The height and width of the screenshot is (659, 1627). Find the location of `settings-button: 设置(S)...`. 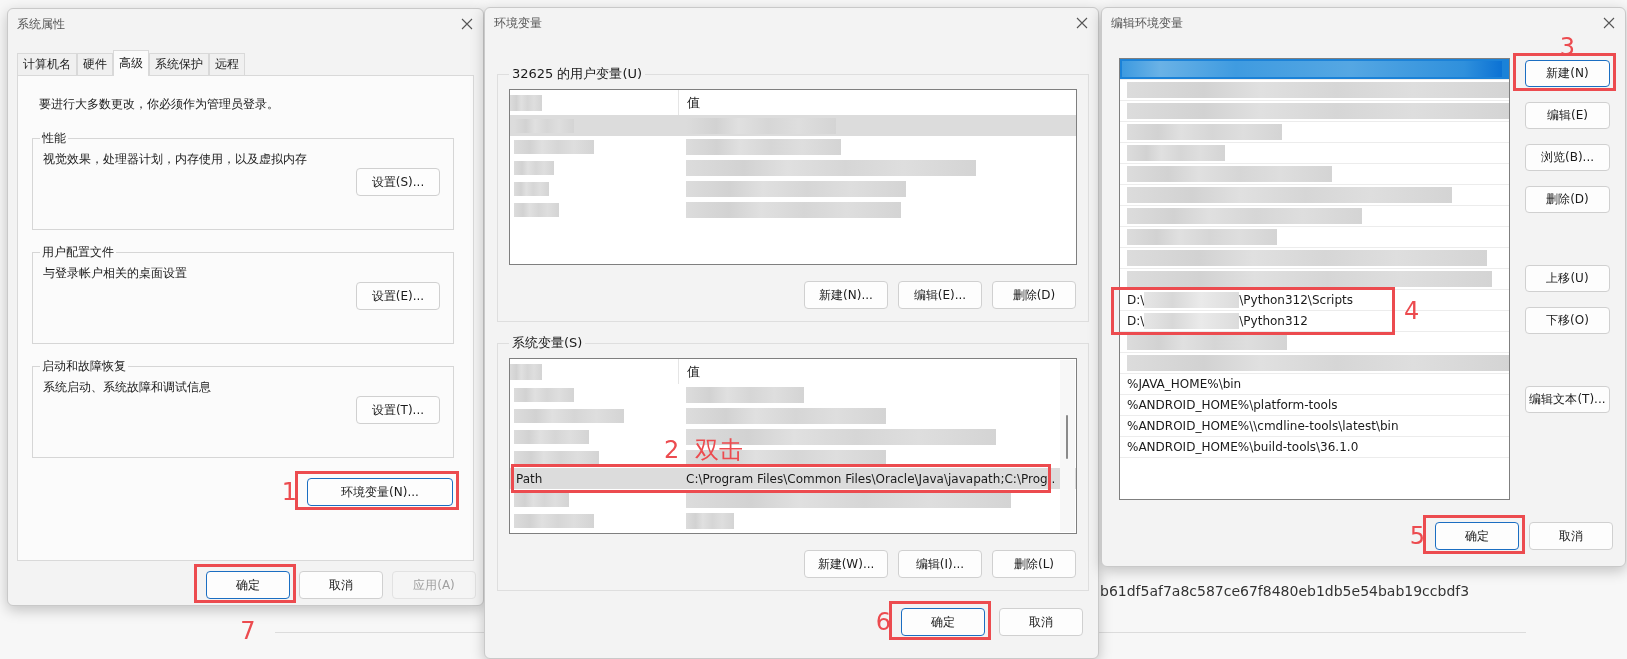

settings-button: 设置(S)... is located at coordinates (398, 182).